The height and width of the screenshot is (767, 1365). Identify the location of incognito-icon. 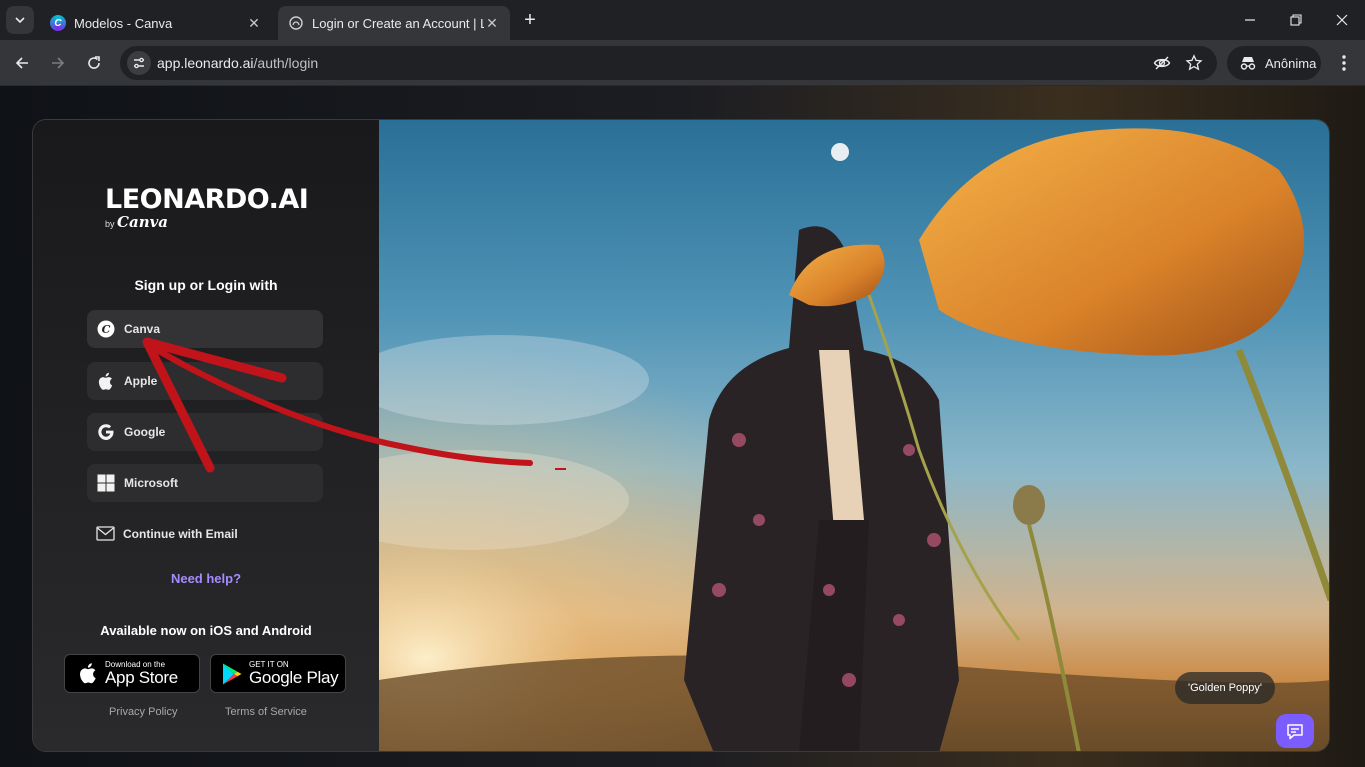
(1248, 63).